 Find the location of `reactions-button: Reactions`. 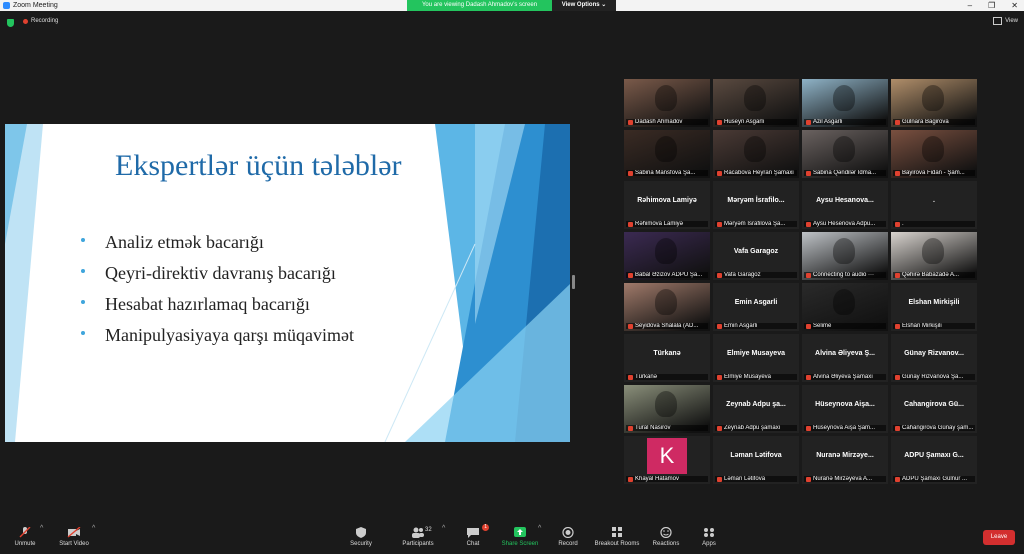

reactions-button: Reactions is located at coordinates (666, 537).